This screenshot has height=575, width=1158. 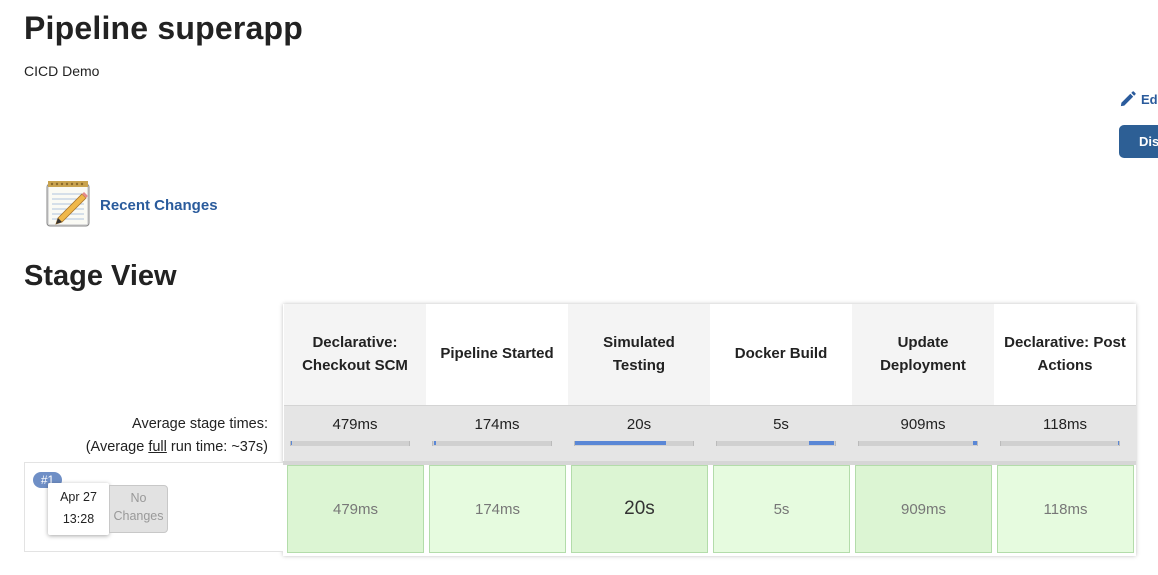 What do you see at coordinates (781, 354) in the screenshot?
I see `stage-header-docker-build: Docker Build` at bounding box center [781, 354].